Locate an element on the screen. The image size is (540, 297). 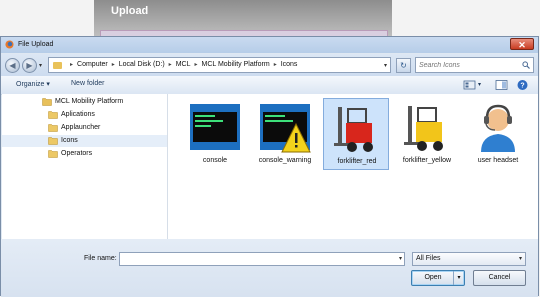
file-name: console is located at coordinates (215, 160).